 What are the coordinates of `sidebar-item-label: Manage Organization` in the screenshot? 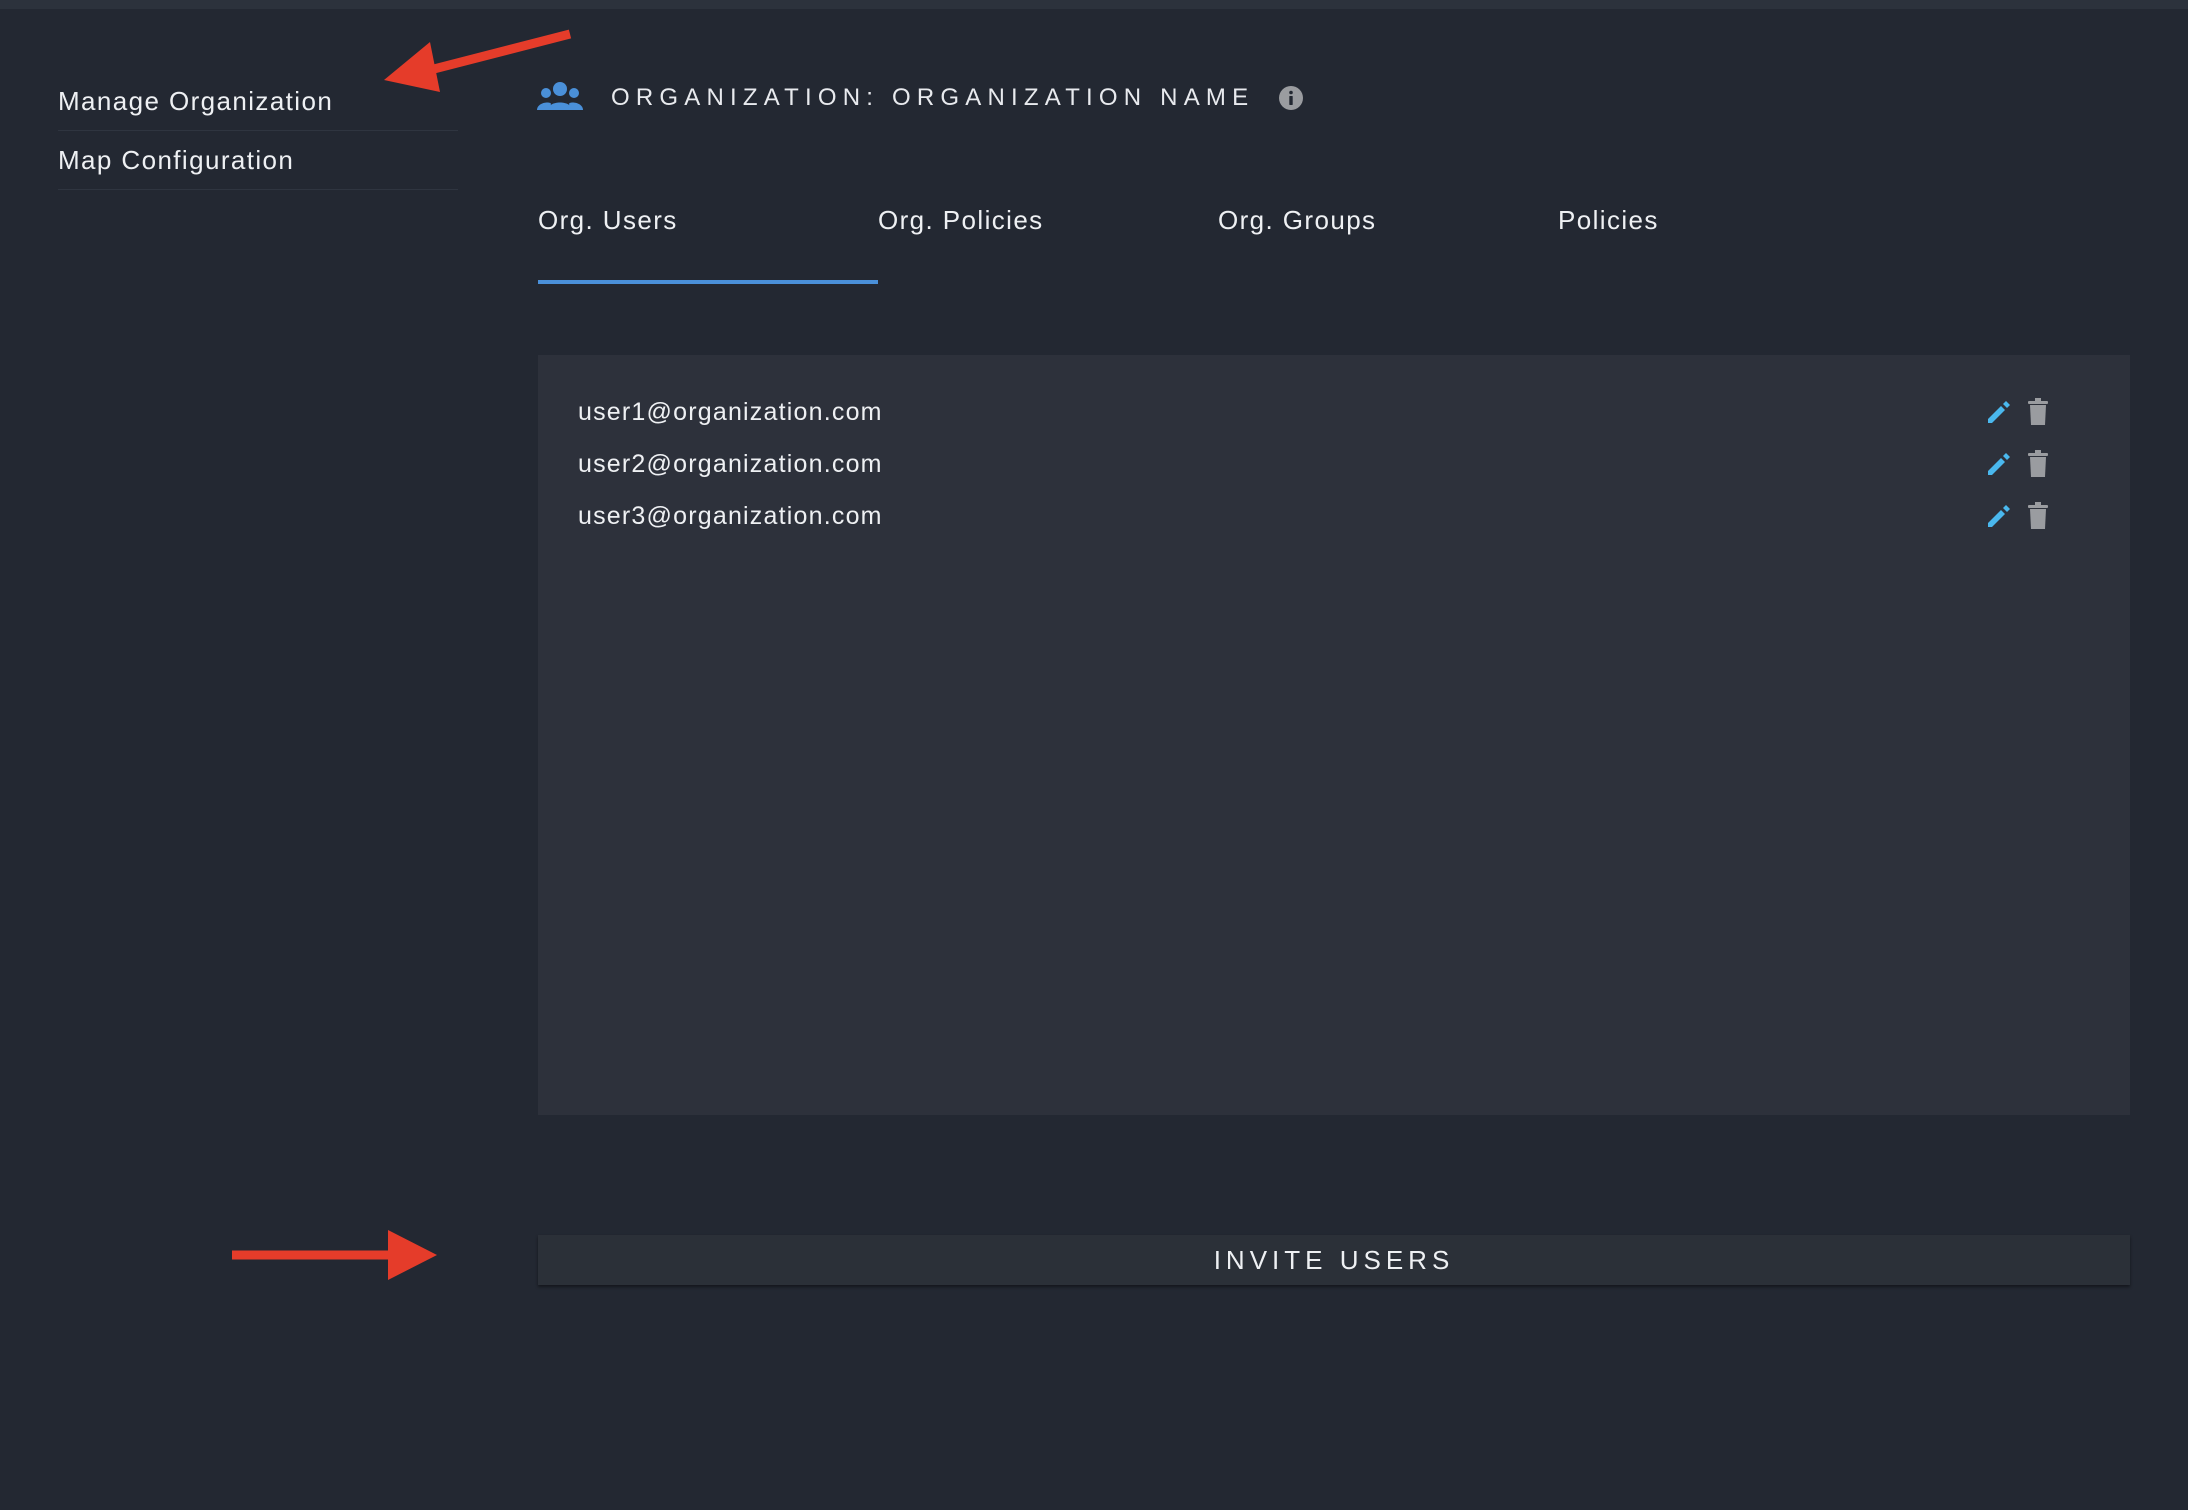 It's located at (196, 100).